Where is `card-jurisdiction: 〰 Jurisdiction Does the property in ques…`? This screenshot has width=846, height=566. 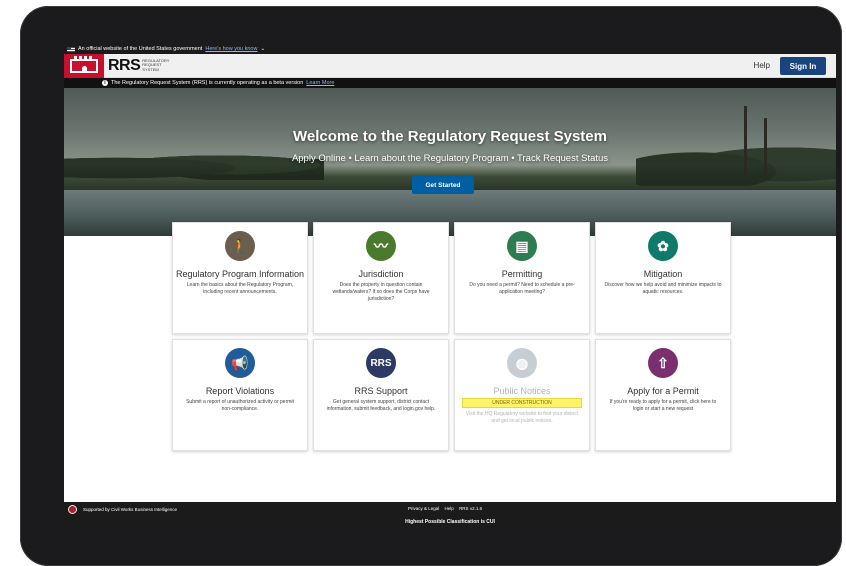
card-jurisdiction: 〰 Jurisdiction Does the property in ques… is located at coordinates (381, 278).